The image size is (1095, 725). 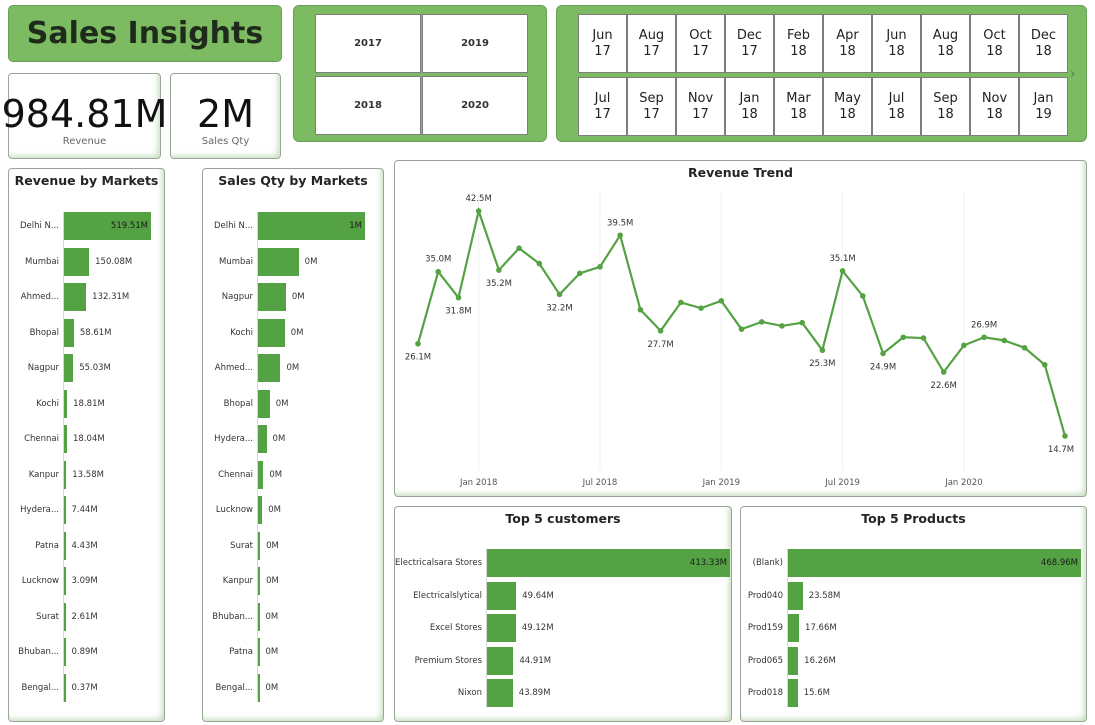 What do you see at coordinates (749, 106) in the screenshot?
I see `month-option-jan-18: Jan 18` at bounding box center [749, 106].